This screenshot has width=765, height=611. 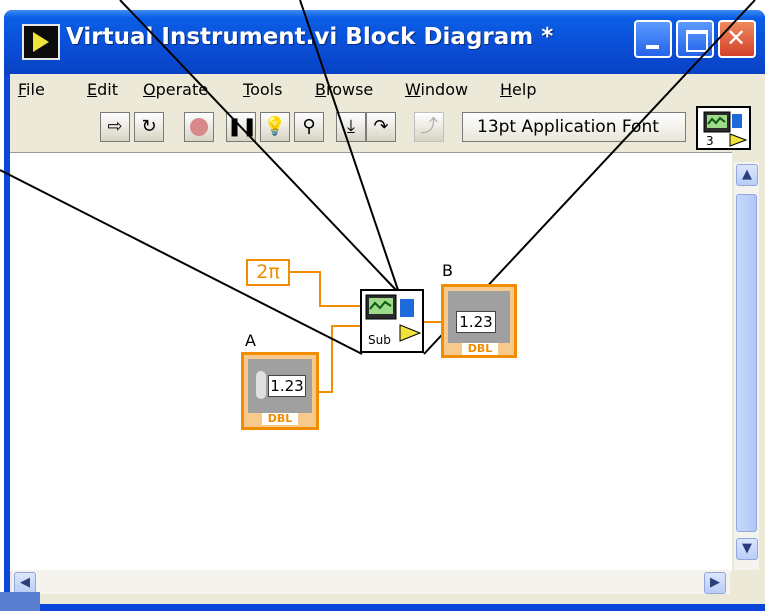 What do you see at coordinates (447, 270) in the screenshot?
I see `indicator-label: B` at bounding box center [447, 270].